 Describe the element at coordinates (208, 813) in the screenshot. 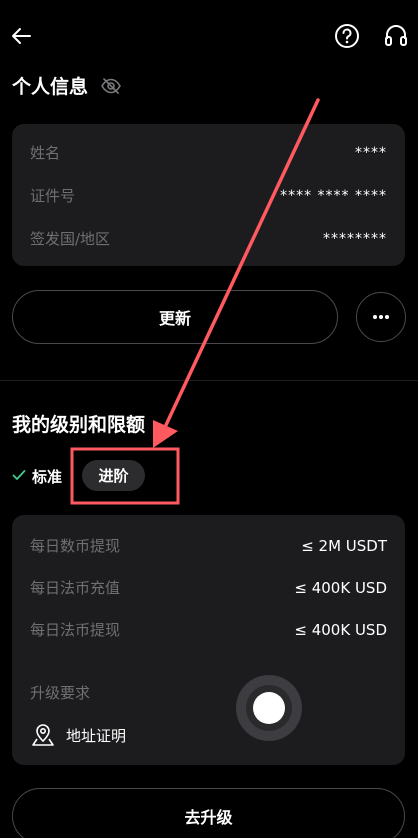

I see `upgrade-button: 去升级` at that location.